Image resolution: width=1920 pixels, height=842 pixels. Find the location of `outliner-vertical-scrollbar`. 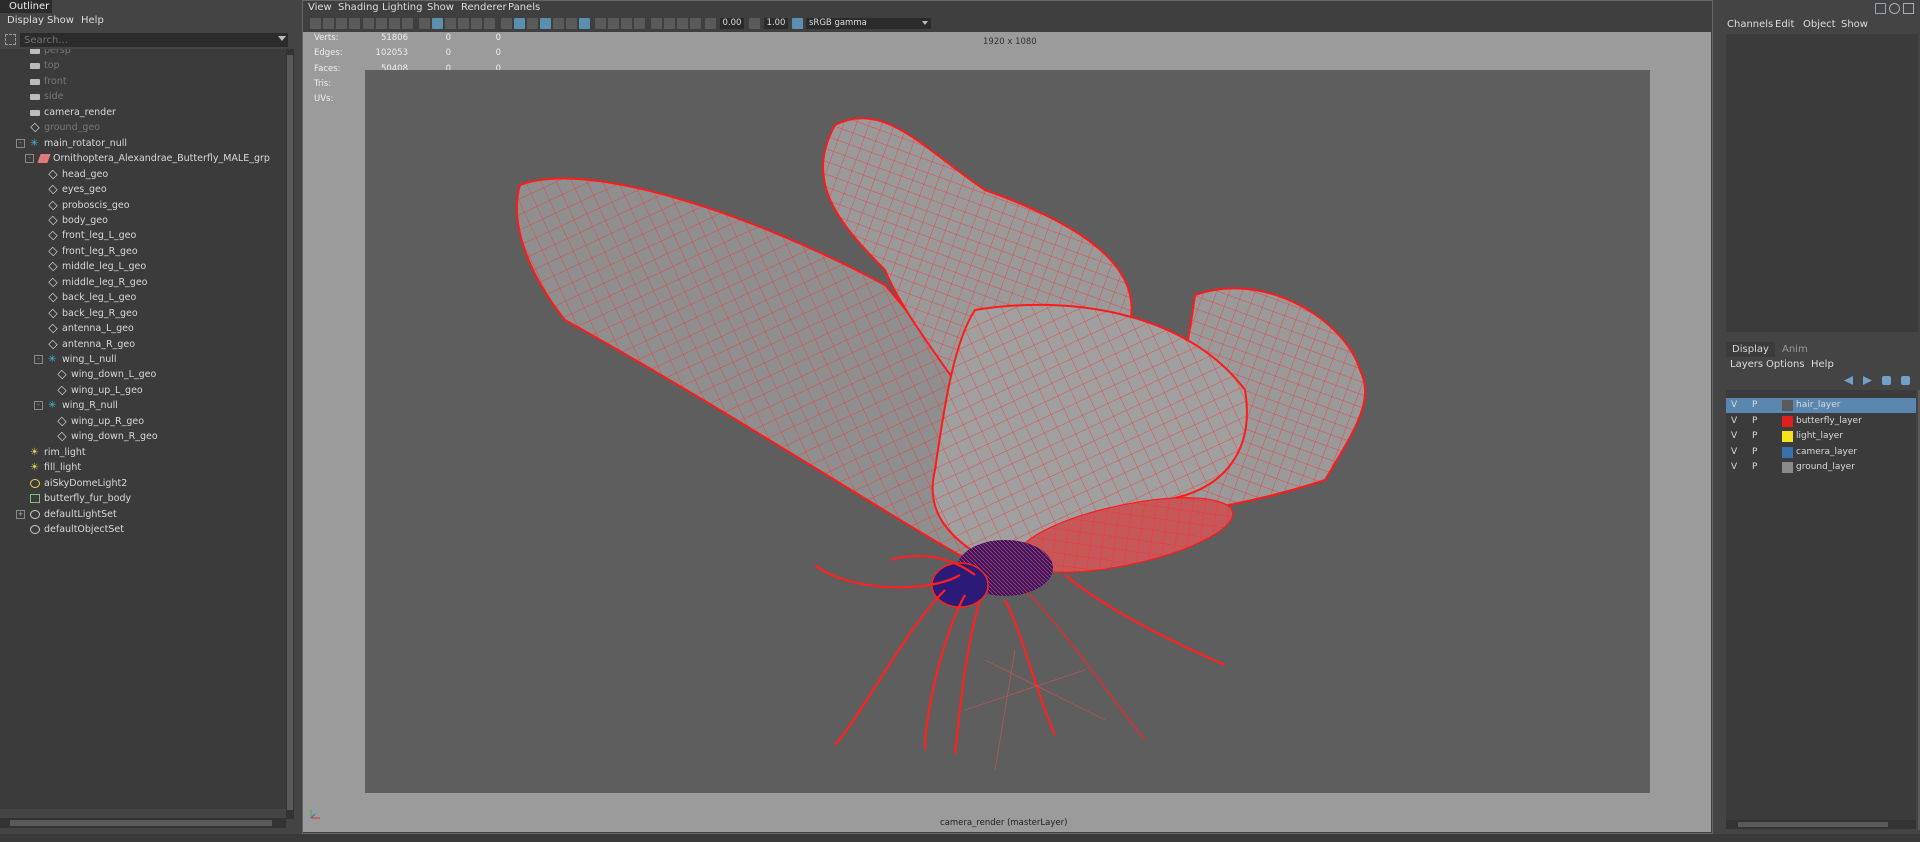

outliner-vertical-scrollbar is located at coordinates (290, 434).